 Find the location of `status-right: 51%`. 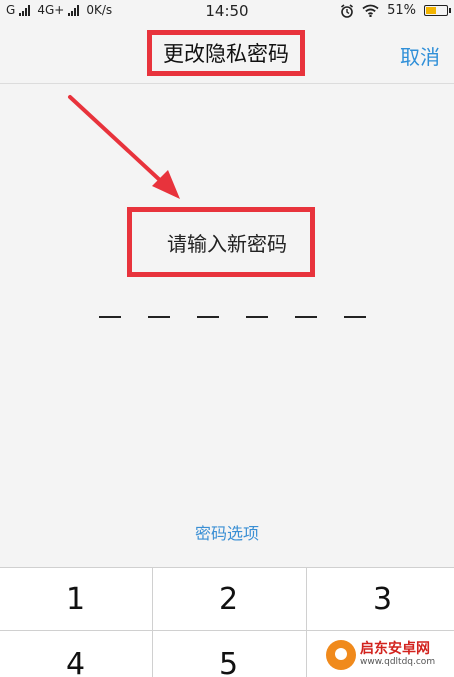

status-right: 51% is located at coordinates (395, 10).